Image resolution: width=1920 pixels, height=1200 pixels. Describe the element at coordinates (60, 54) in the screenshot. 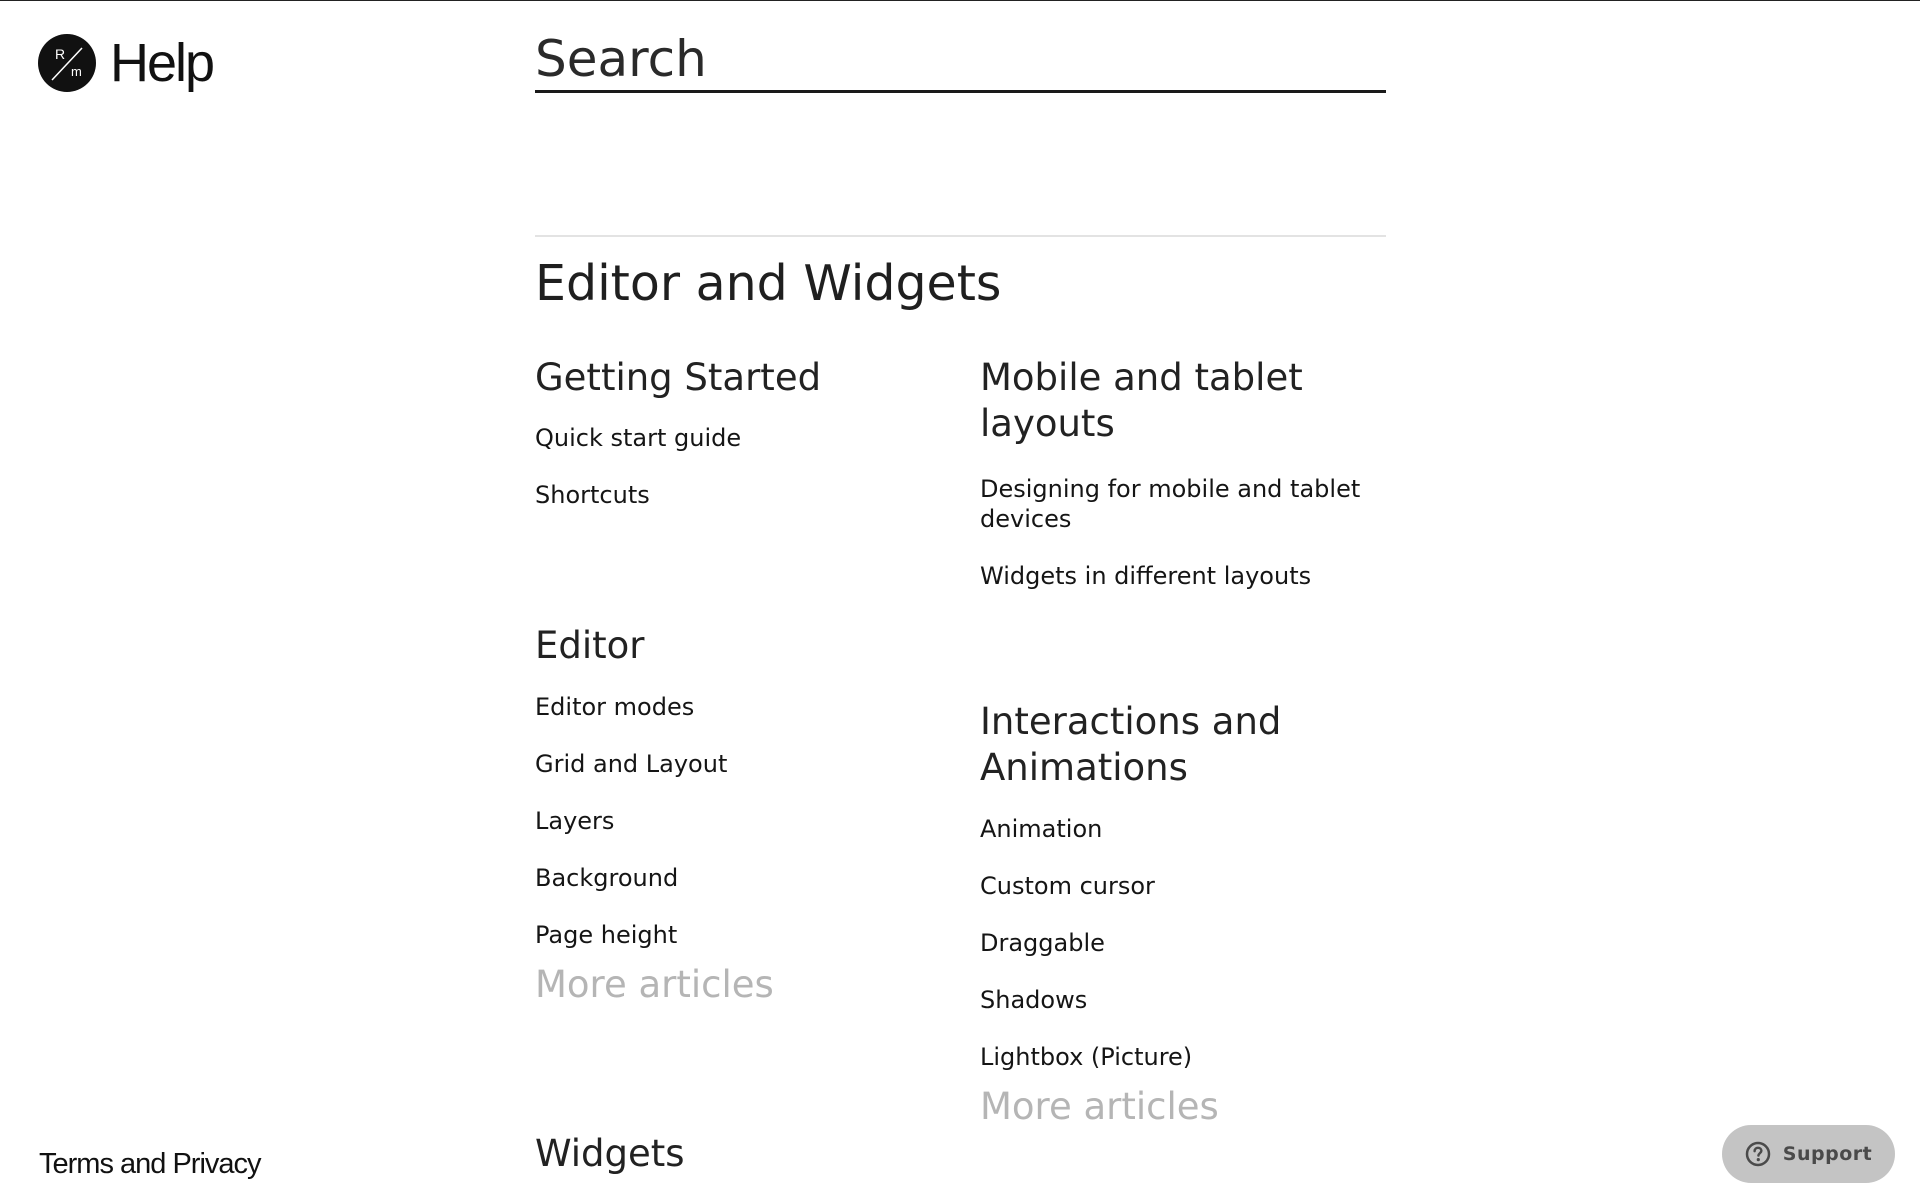

I see `logo-badge-top: R` at that location.